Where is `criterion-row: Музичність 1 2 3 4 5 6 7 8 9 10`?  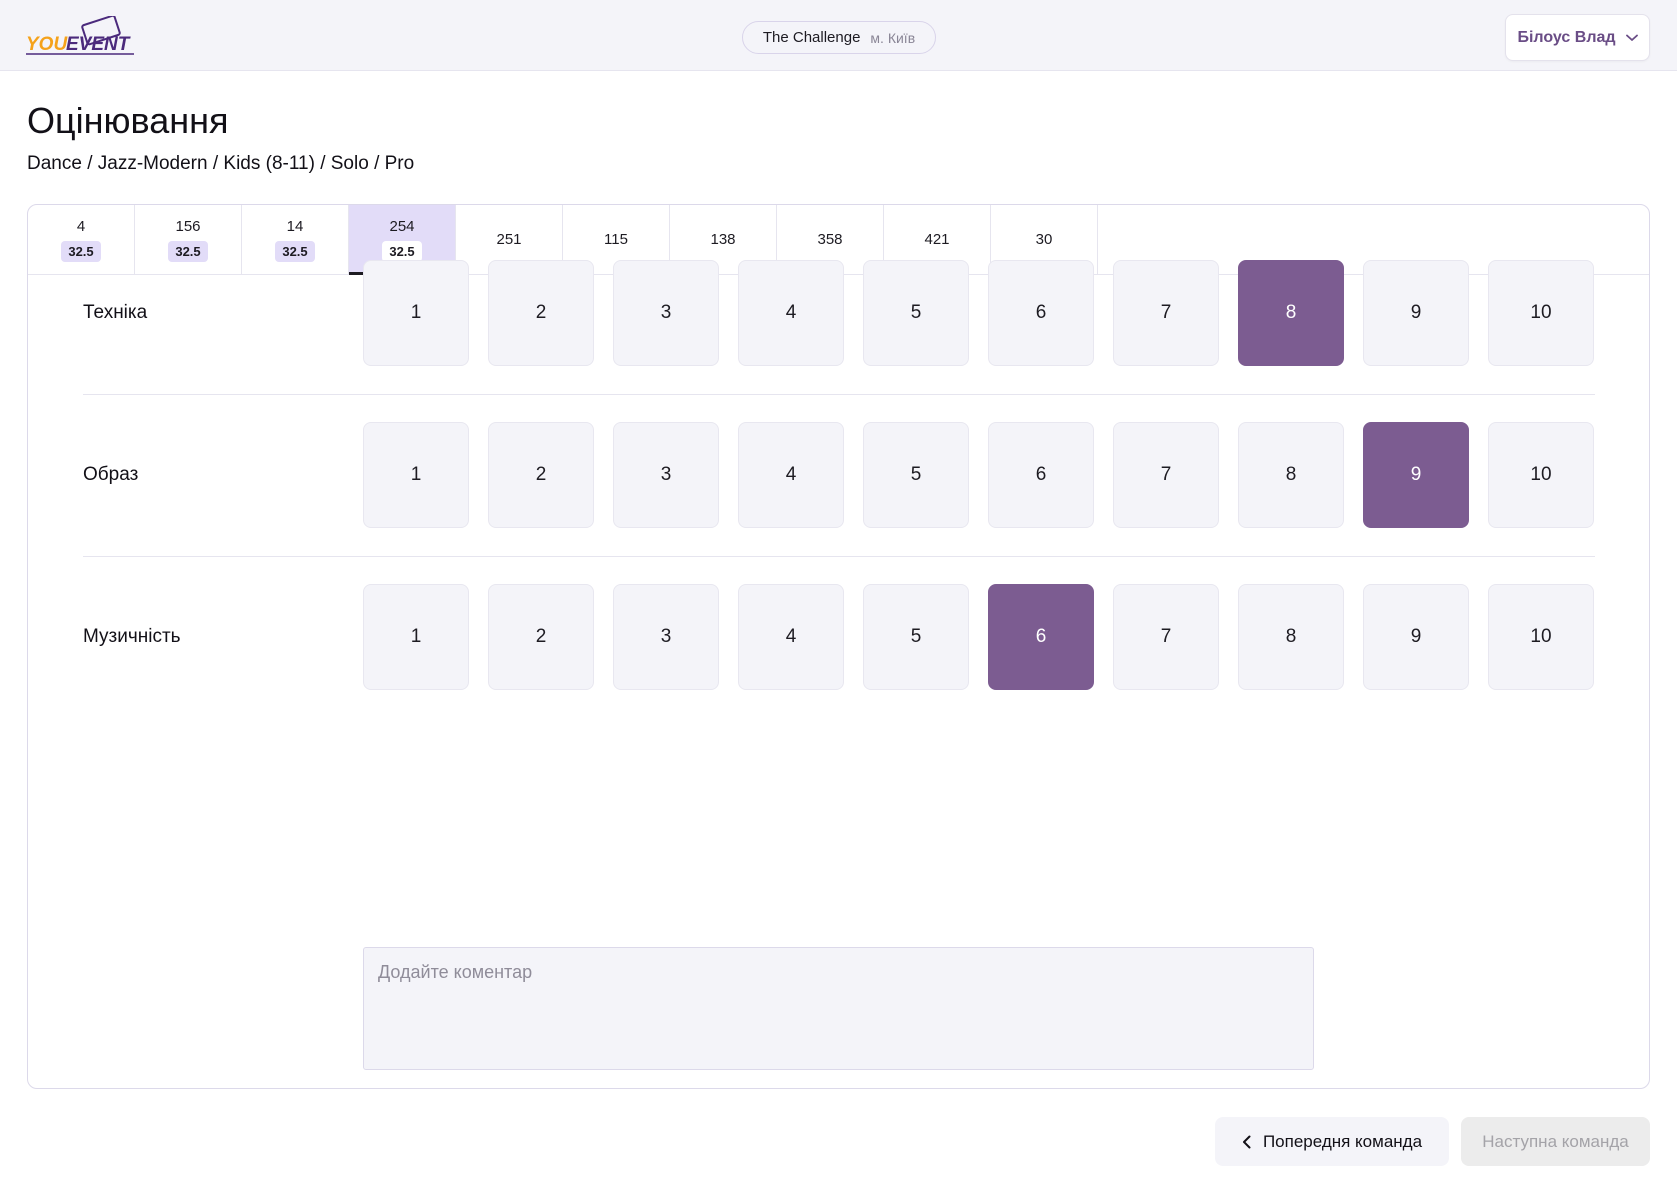
criterion-row: Музичність 1 2 3 4 5 6 7 8 9 10 is located at coordinates (839, 665).